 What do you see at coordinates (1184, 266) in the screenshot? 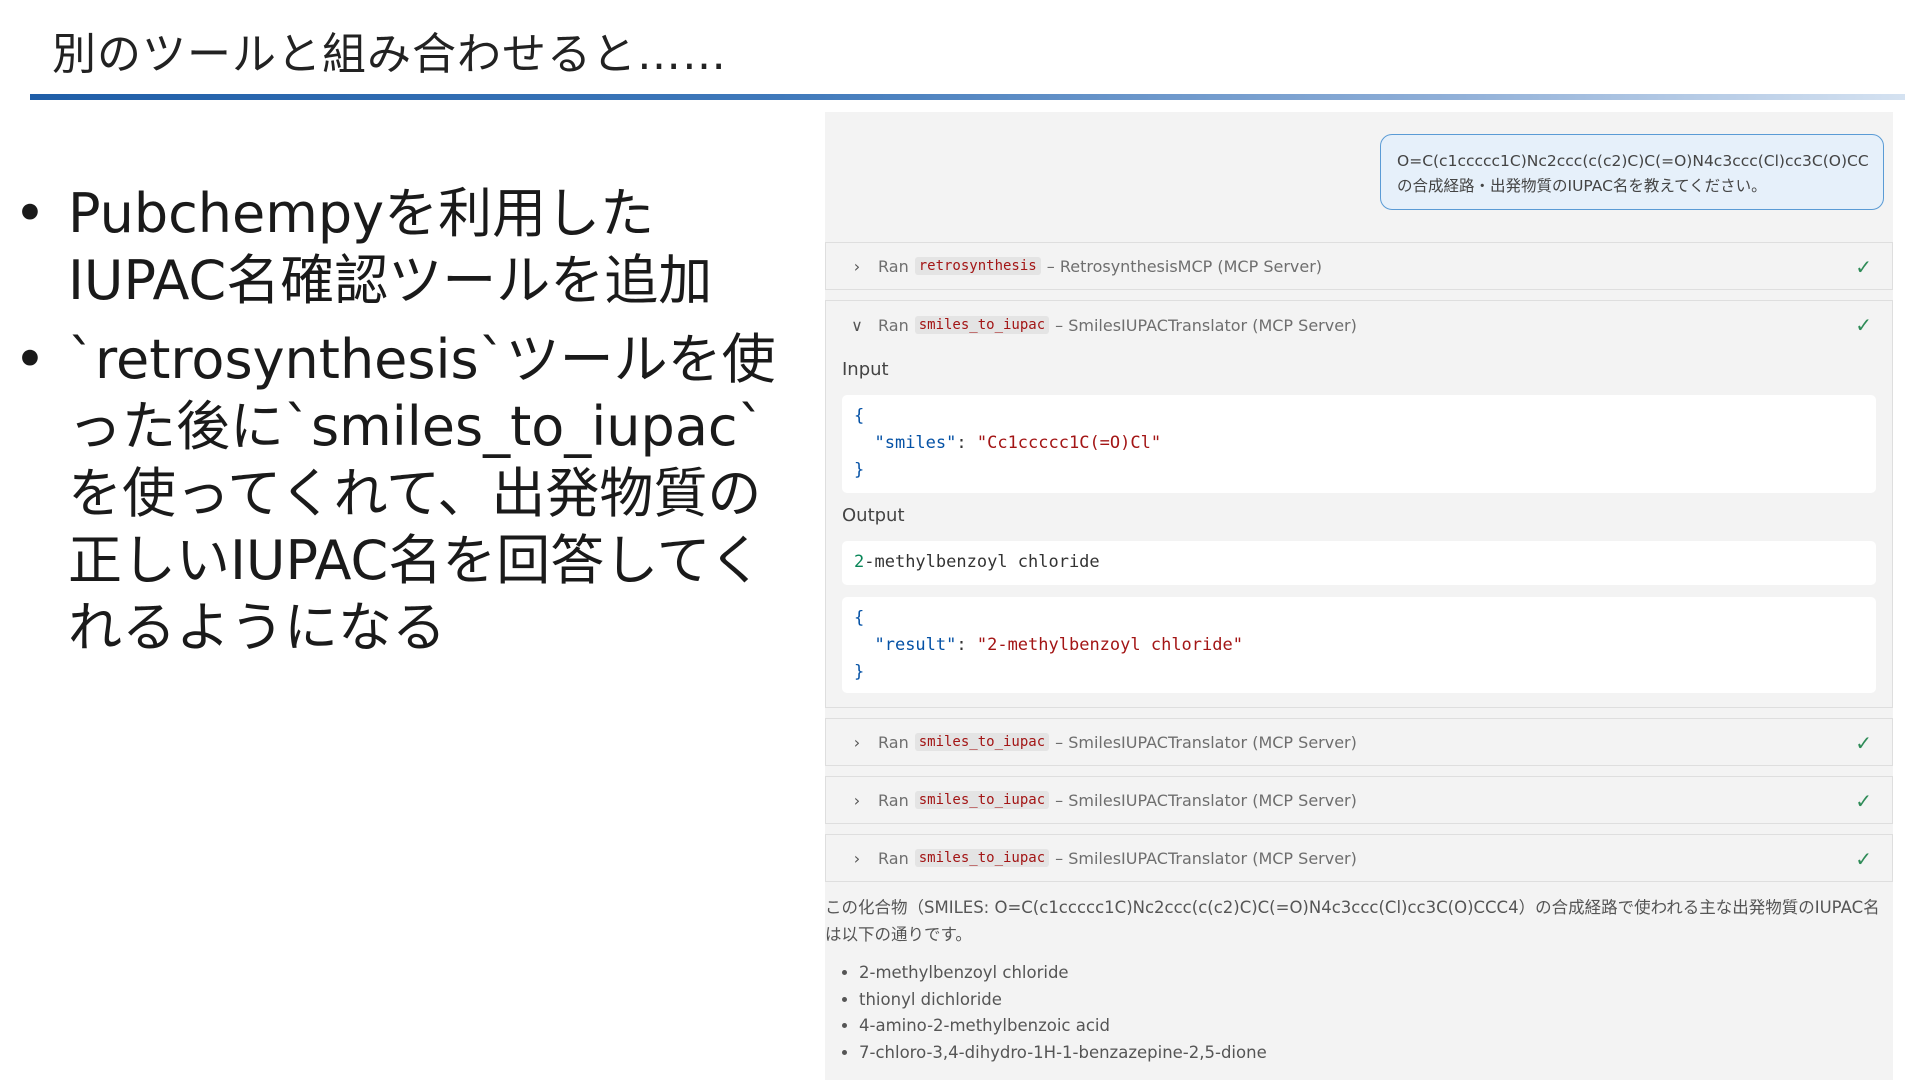
I see `server-name: – RetrosynthesisMCP (MCP Server)` at bounding box center [1184, 266].